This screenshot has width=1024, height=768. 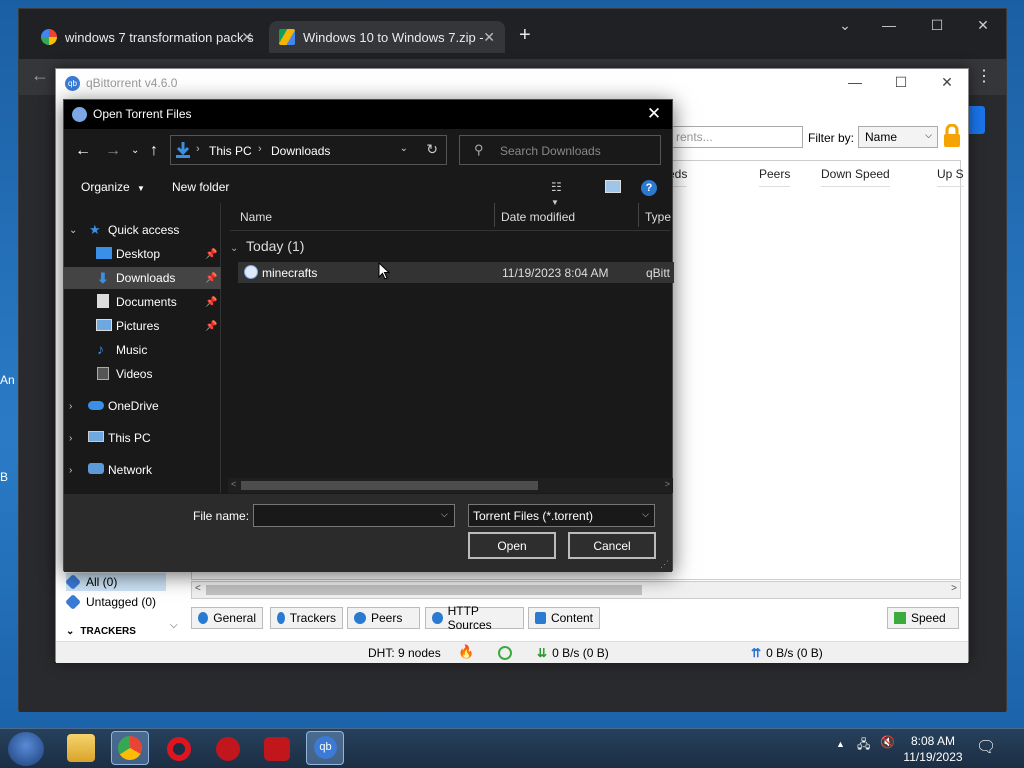 I want to click on nav-downloads: ⬇ Downloads 📌, so click(x=142, y=278).